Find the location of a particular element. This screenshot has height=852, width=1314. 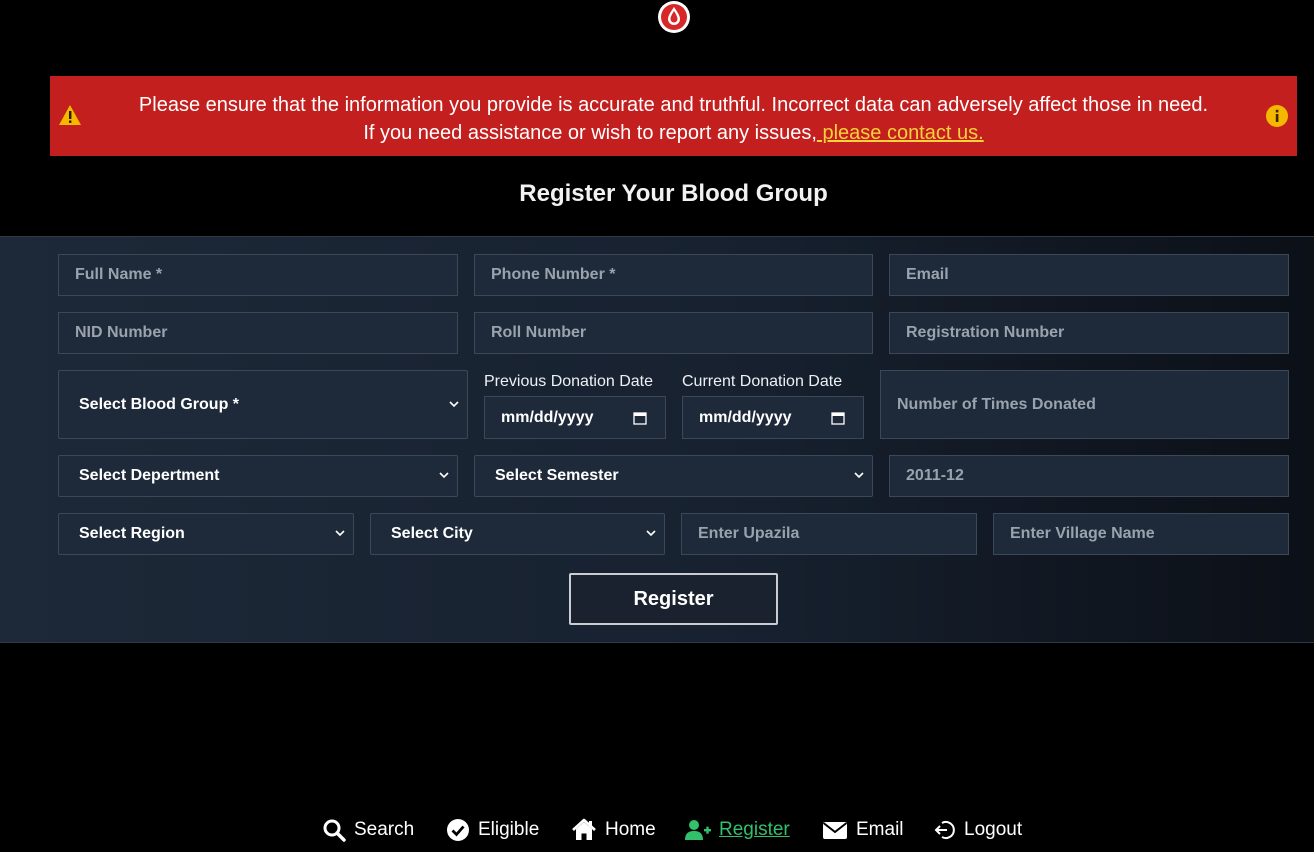

department-select-value: Select Depertment is located at coordinates (149, 475).